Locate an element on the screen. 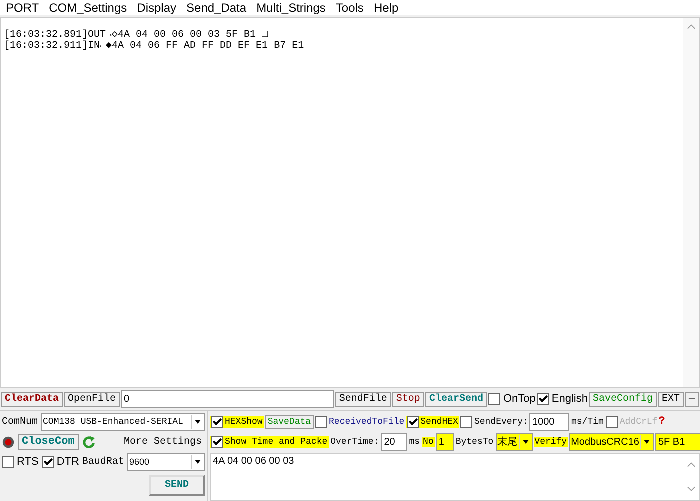 The image size is (700, 501). help-link: ? is located at coordinates (662, 422).